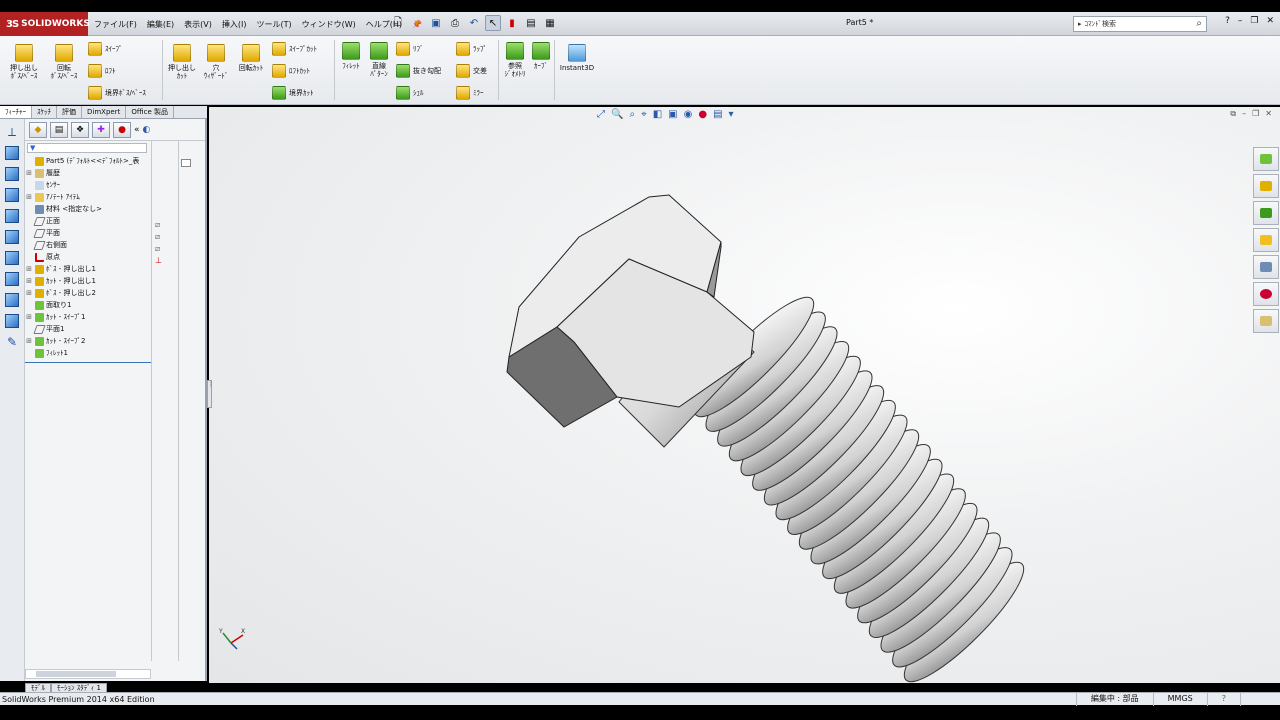 This screenshot has height=720, width=1280. I want to click on appearance-icon: ◐, so click(147, 130).